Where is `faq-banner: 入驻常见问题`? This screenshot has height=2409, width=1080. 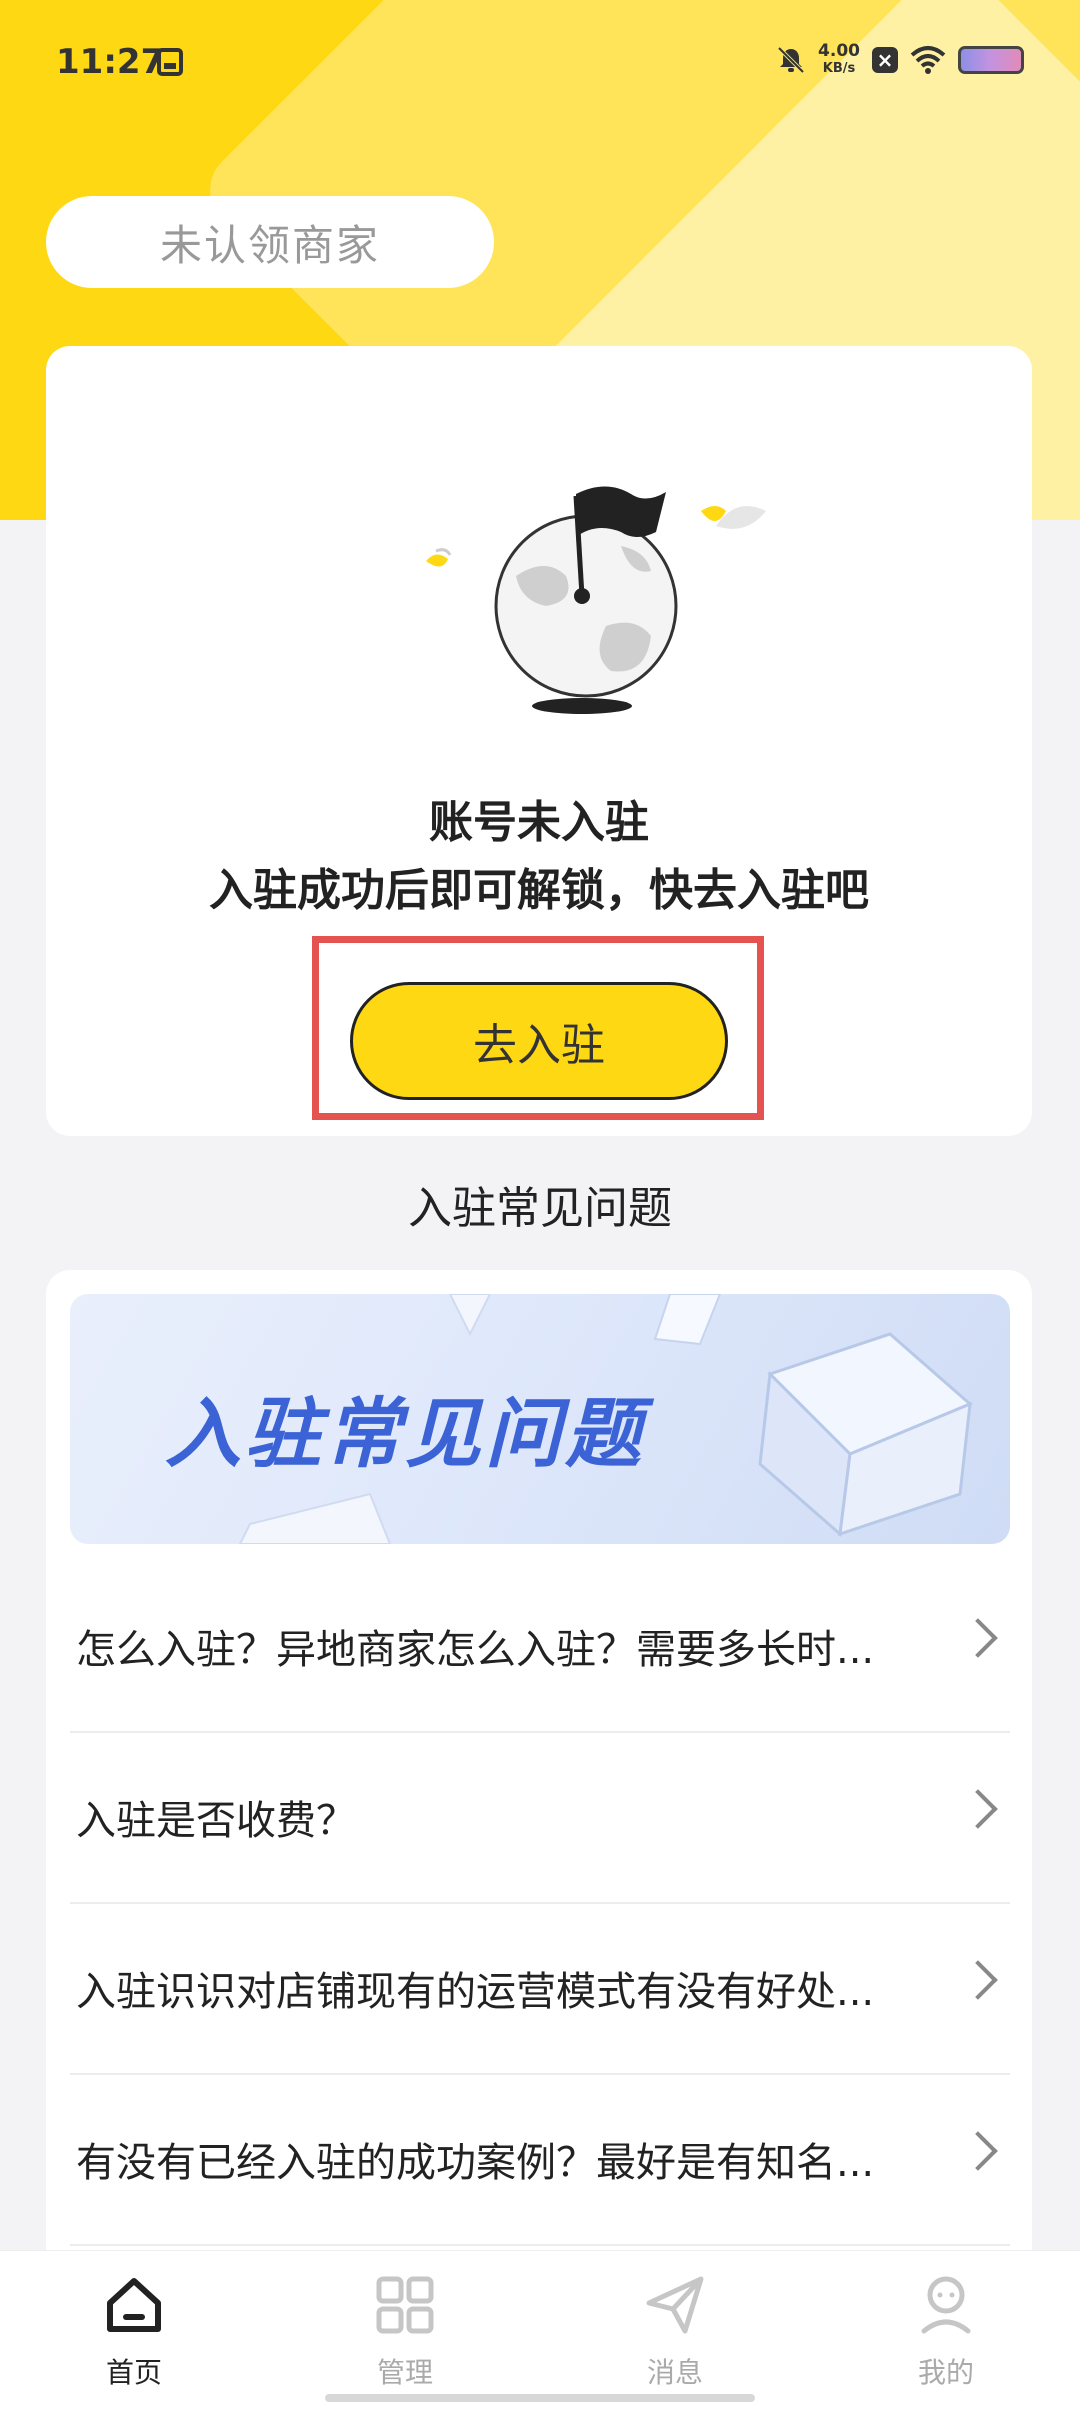 faq-banner: 入驻常见问题 is located at coordinates (540, 1419).